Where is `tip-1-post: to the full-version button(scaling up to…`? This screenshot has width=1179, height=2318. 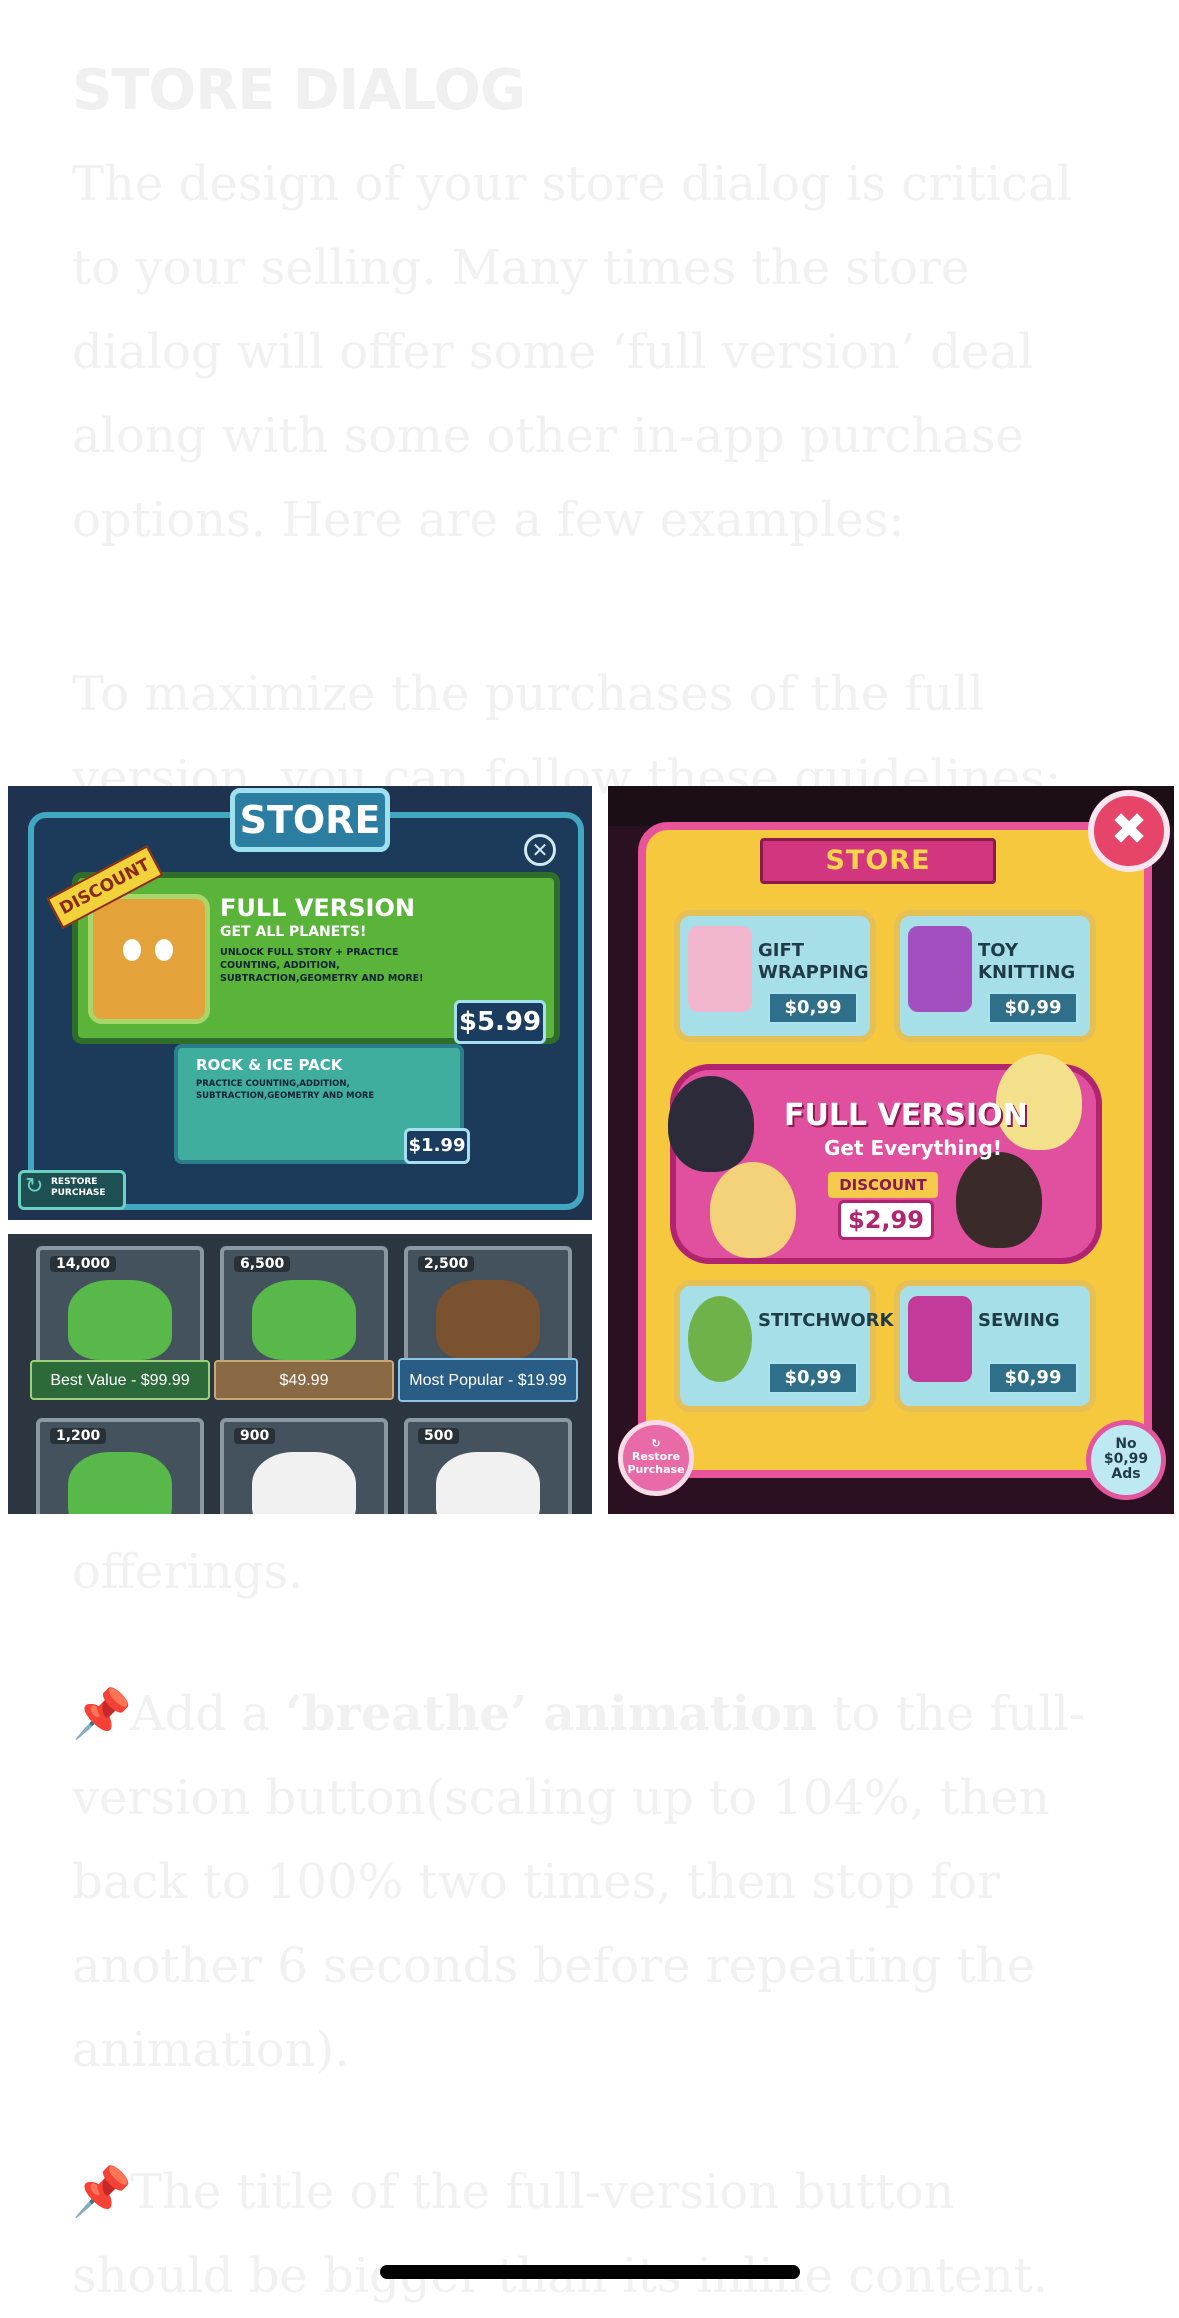 tip-1-post: to the full-version button(scaling up to… is located at coordinates (579, 1882).